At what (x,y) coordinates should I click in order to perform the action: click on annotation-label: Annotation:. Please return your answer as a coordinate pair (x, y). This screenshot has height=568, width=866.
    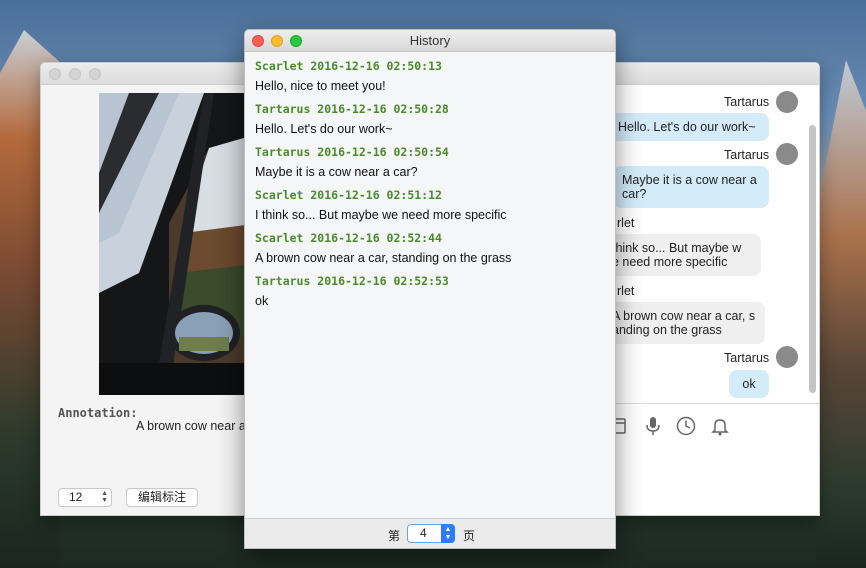
    Looking at the image, I should click on (98, 413).